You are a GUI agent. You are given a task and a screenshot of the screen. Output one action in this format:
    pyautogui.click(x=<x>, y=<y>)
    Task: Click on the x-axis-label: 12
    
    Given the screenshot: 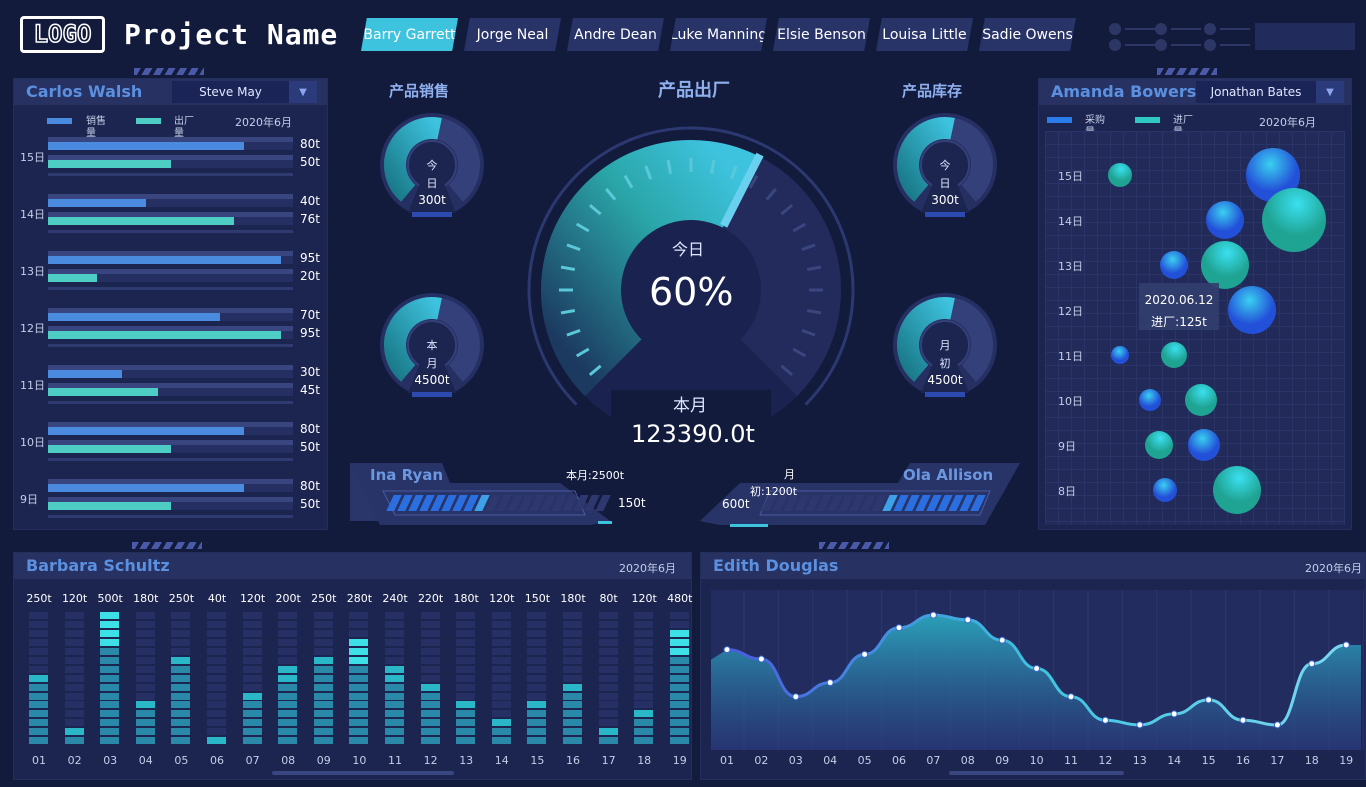 What is the action you would take?
    pyautogui.click(x=430, y=760)
    